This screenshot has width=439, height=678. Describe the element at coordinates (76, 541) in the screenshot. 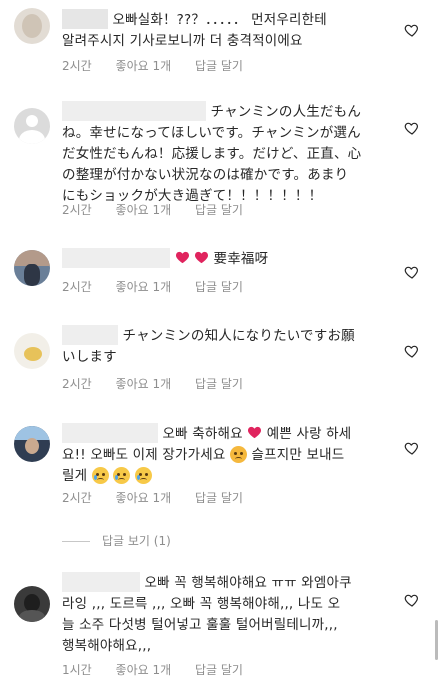

I see `divider` at that location.